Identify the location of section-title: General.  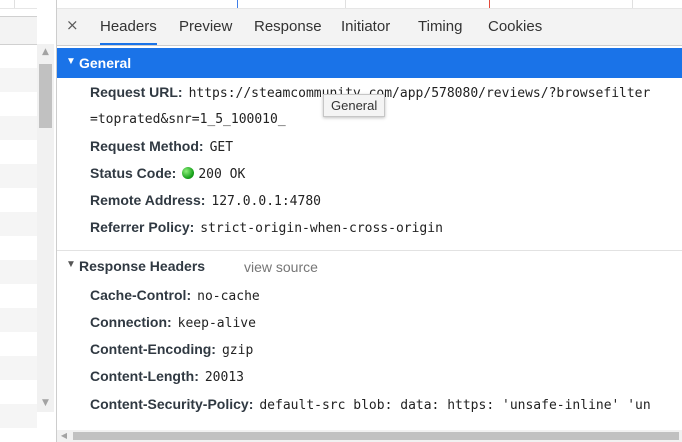
(105, 63).